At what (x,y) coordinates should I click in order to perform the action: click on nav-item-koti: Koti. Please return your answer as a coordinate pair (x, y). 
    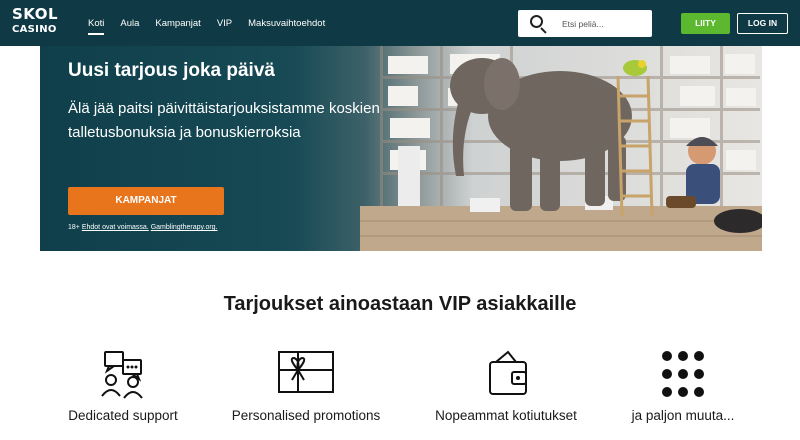
    Looking at the image, I should click on (96, 26).